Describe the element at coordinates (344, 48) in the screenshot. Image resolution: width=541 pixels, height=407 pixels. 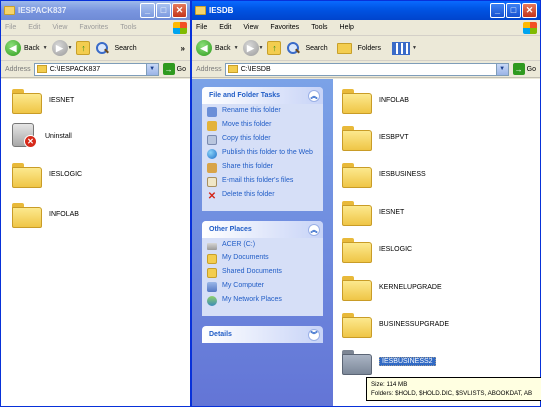
I see `folders-icon` at that location.